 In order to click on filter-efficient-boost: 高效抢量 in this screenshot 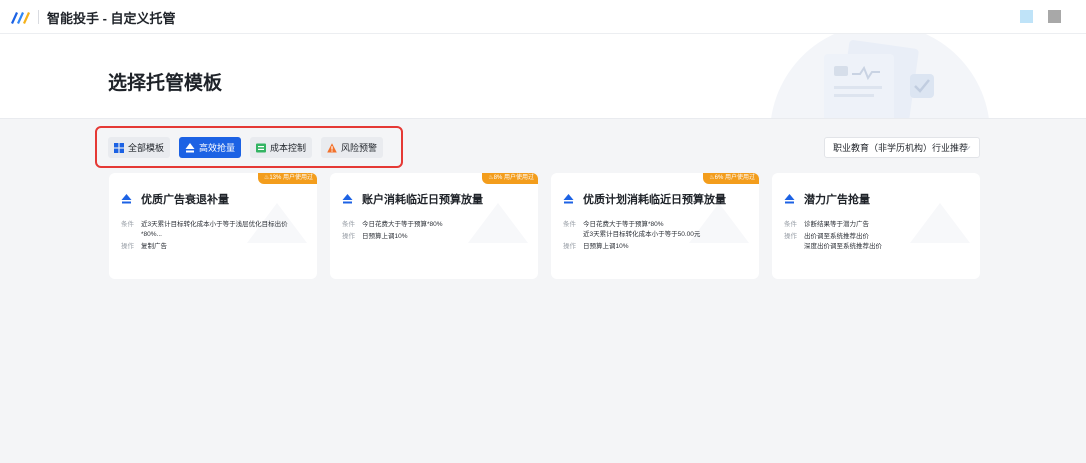, I will do `click(210, 147)`.